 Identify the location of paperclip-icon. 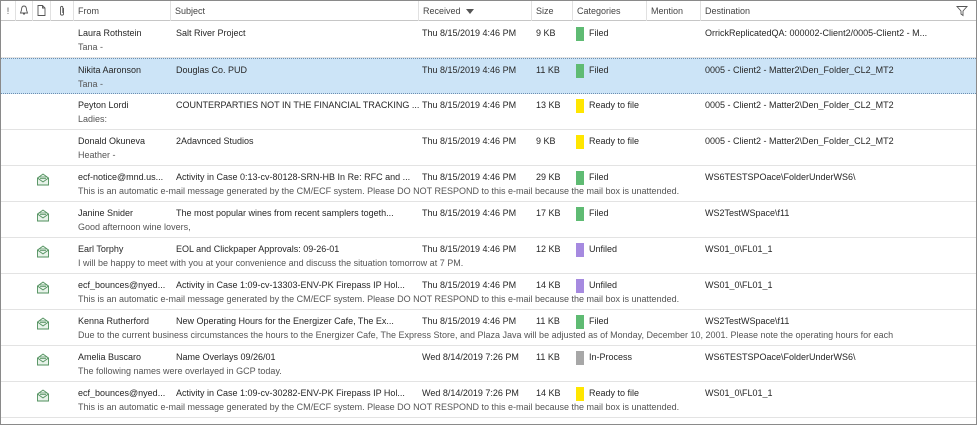
(62, 10).